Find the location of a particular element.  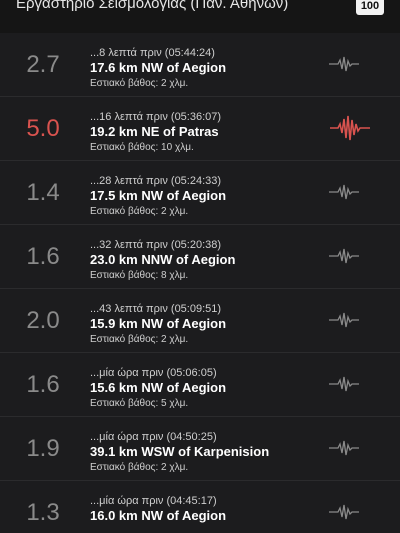

depth-label: Εστιακό βάθος: 8 χλμ. is located at coordinates (139, 275).